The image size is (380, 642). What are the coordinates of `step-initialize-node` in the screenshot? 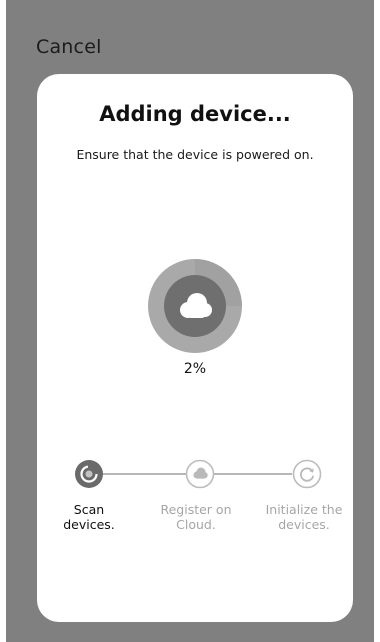 It's located at (307, 474).